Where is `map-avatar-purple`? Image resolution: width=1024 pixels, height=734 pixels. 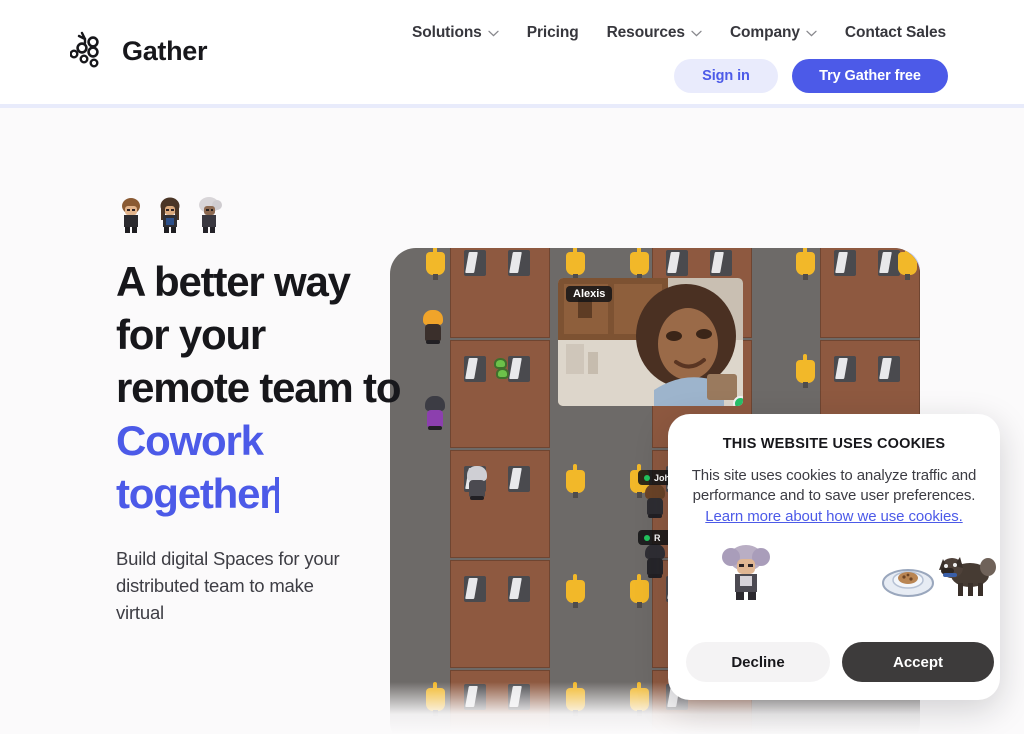
map-avatar-purple is located at coordinates (435, 413).